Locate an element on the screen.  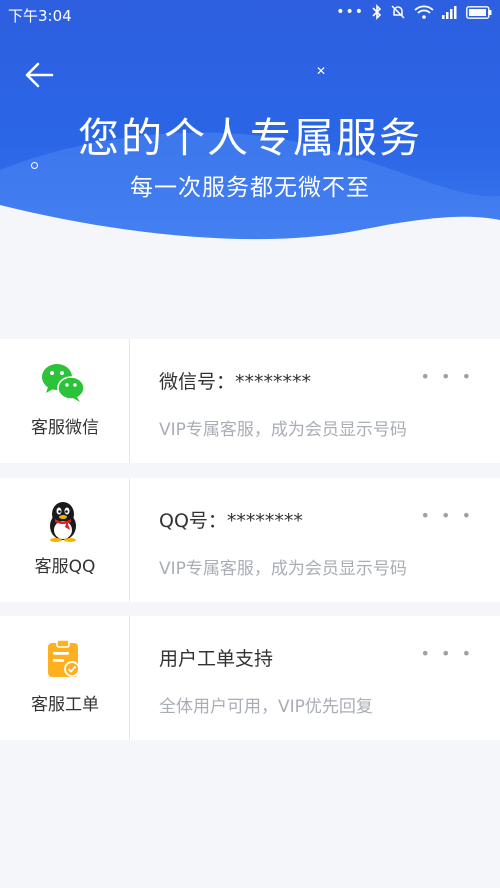
qq-icon is located at coordinates (63, 522).